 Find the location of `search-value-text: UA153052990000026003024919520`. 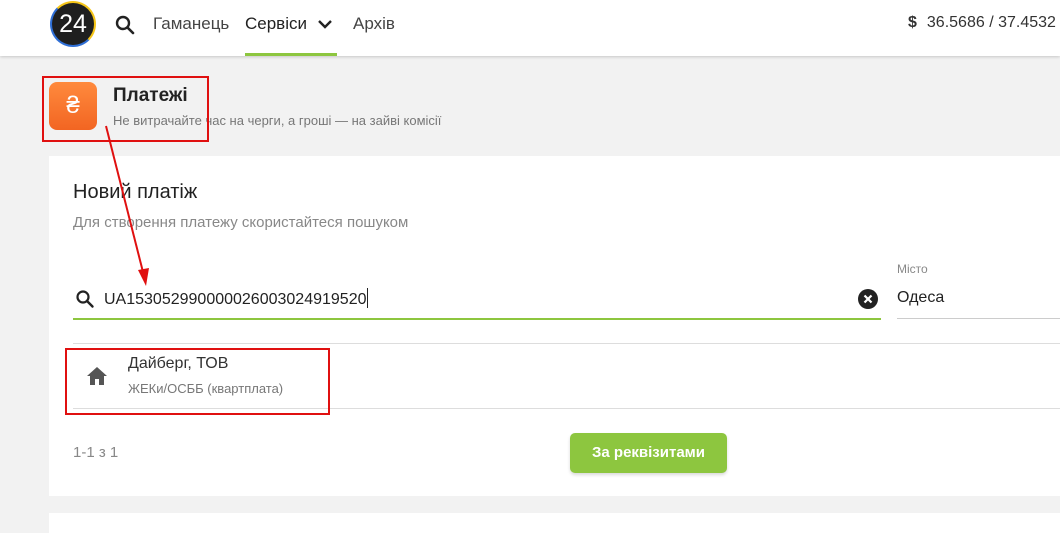

search-value-text: UA153052990000026003024919520 is located at coordinates (235, 299).